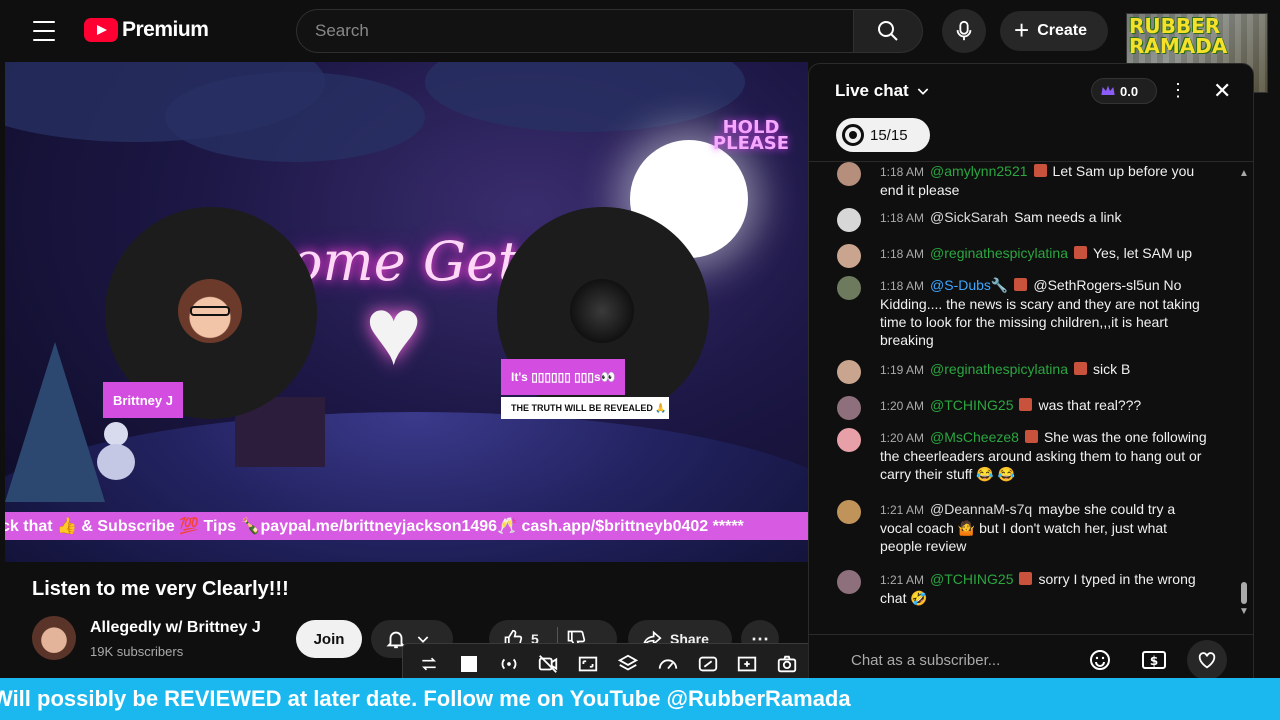 The width and height of the screenshot is (1280, 720). I want to click on menu-icon, so click(44, 31).